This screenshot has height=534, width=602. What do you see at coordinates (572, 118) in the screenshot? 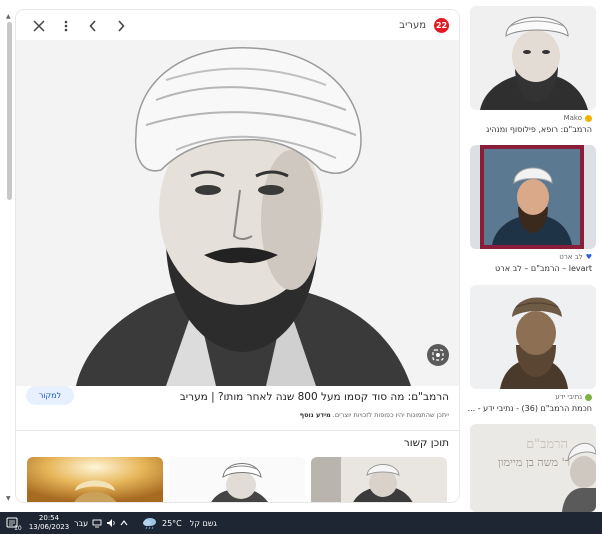
I see `result-source-name: Mako` at bounding box center [572, 118].